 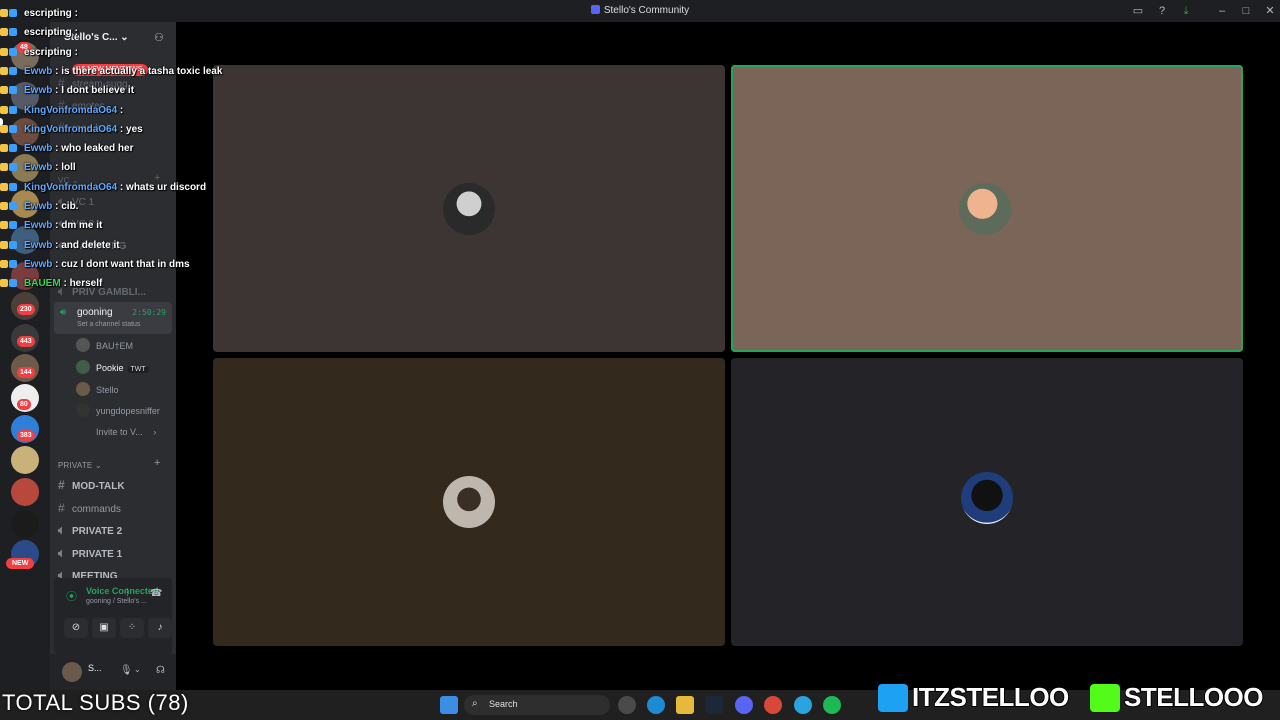 I want to click on member-name: yungdopesniffer, so click(x=128, y=411).